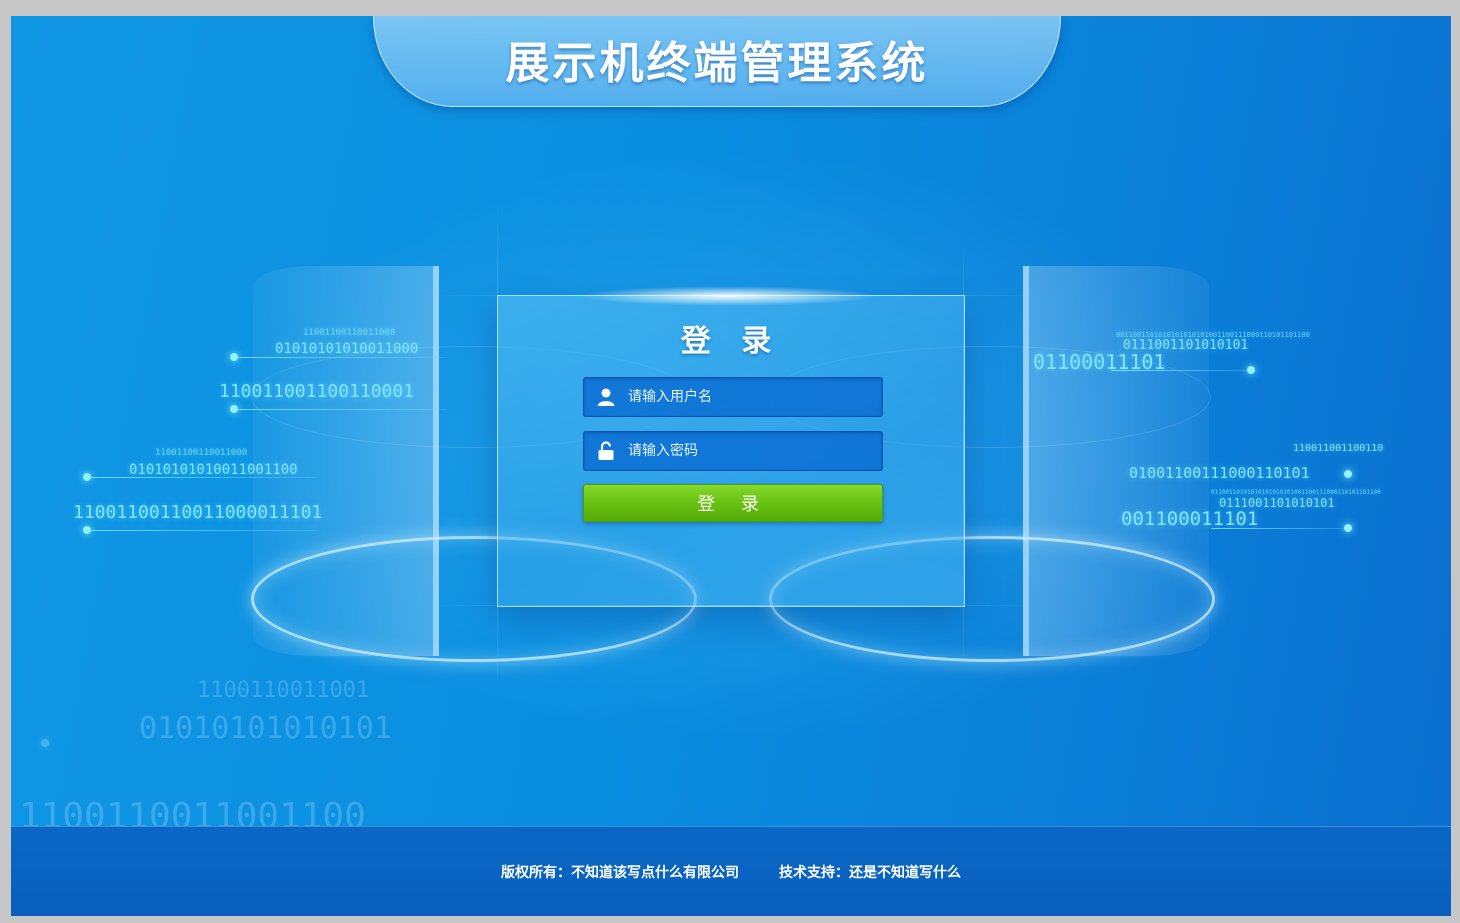 Image resolution: width=1460 pixels, height=923 pixels. What do you see at coordinates (265, 728) in the screenshot?
I see `decor-binary: 01010101010101` at bounding box center [265, 728].